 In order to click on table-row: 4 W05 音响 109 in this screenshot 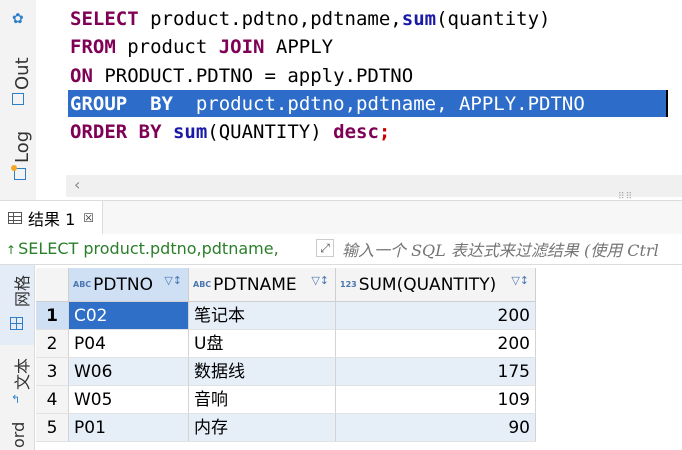, I will do `click(286, 400)`.